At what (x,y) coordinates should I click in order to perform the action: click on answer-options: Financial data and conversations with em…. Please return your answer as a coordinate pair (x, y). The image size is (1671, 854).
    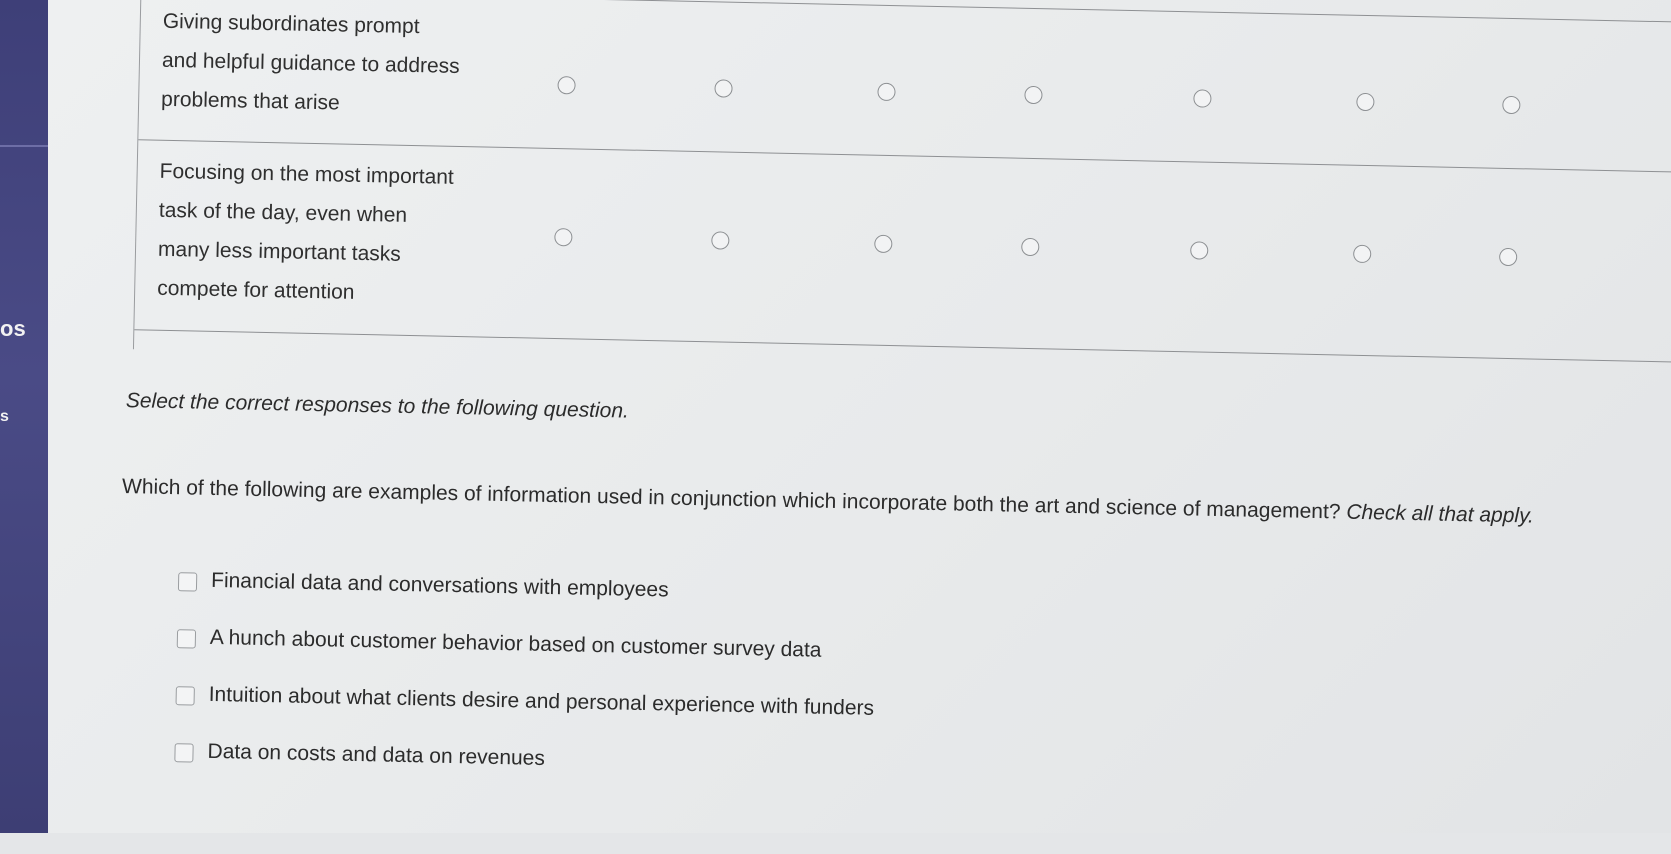
    Looking at the image, I should click on (525, 689).